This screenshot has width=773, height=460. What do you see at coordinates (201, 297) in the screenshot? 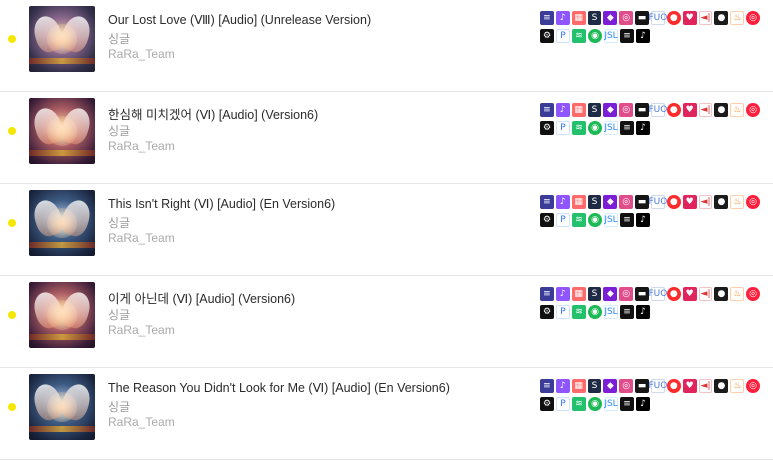
I see `release-title: 이게 아닌데 (Ⅵ) [Audio] (Version6)` at bounding box center [201, 297].